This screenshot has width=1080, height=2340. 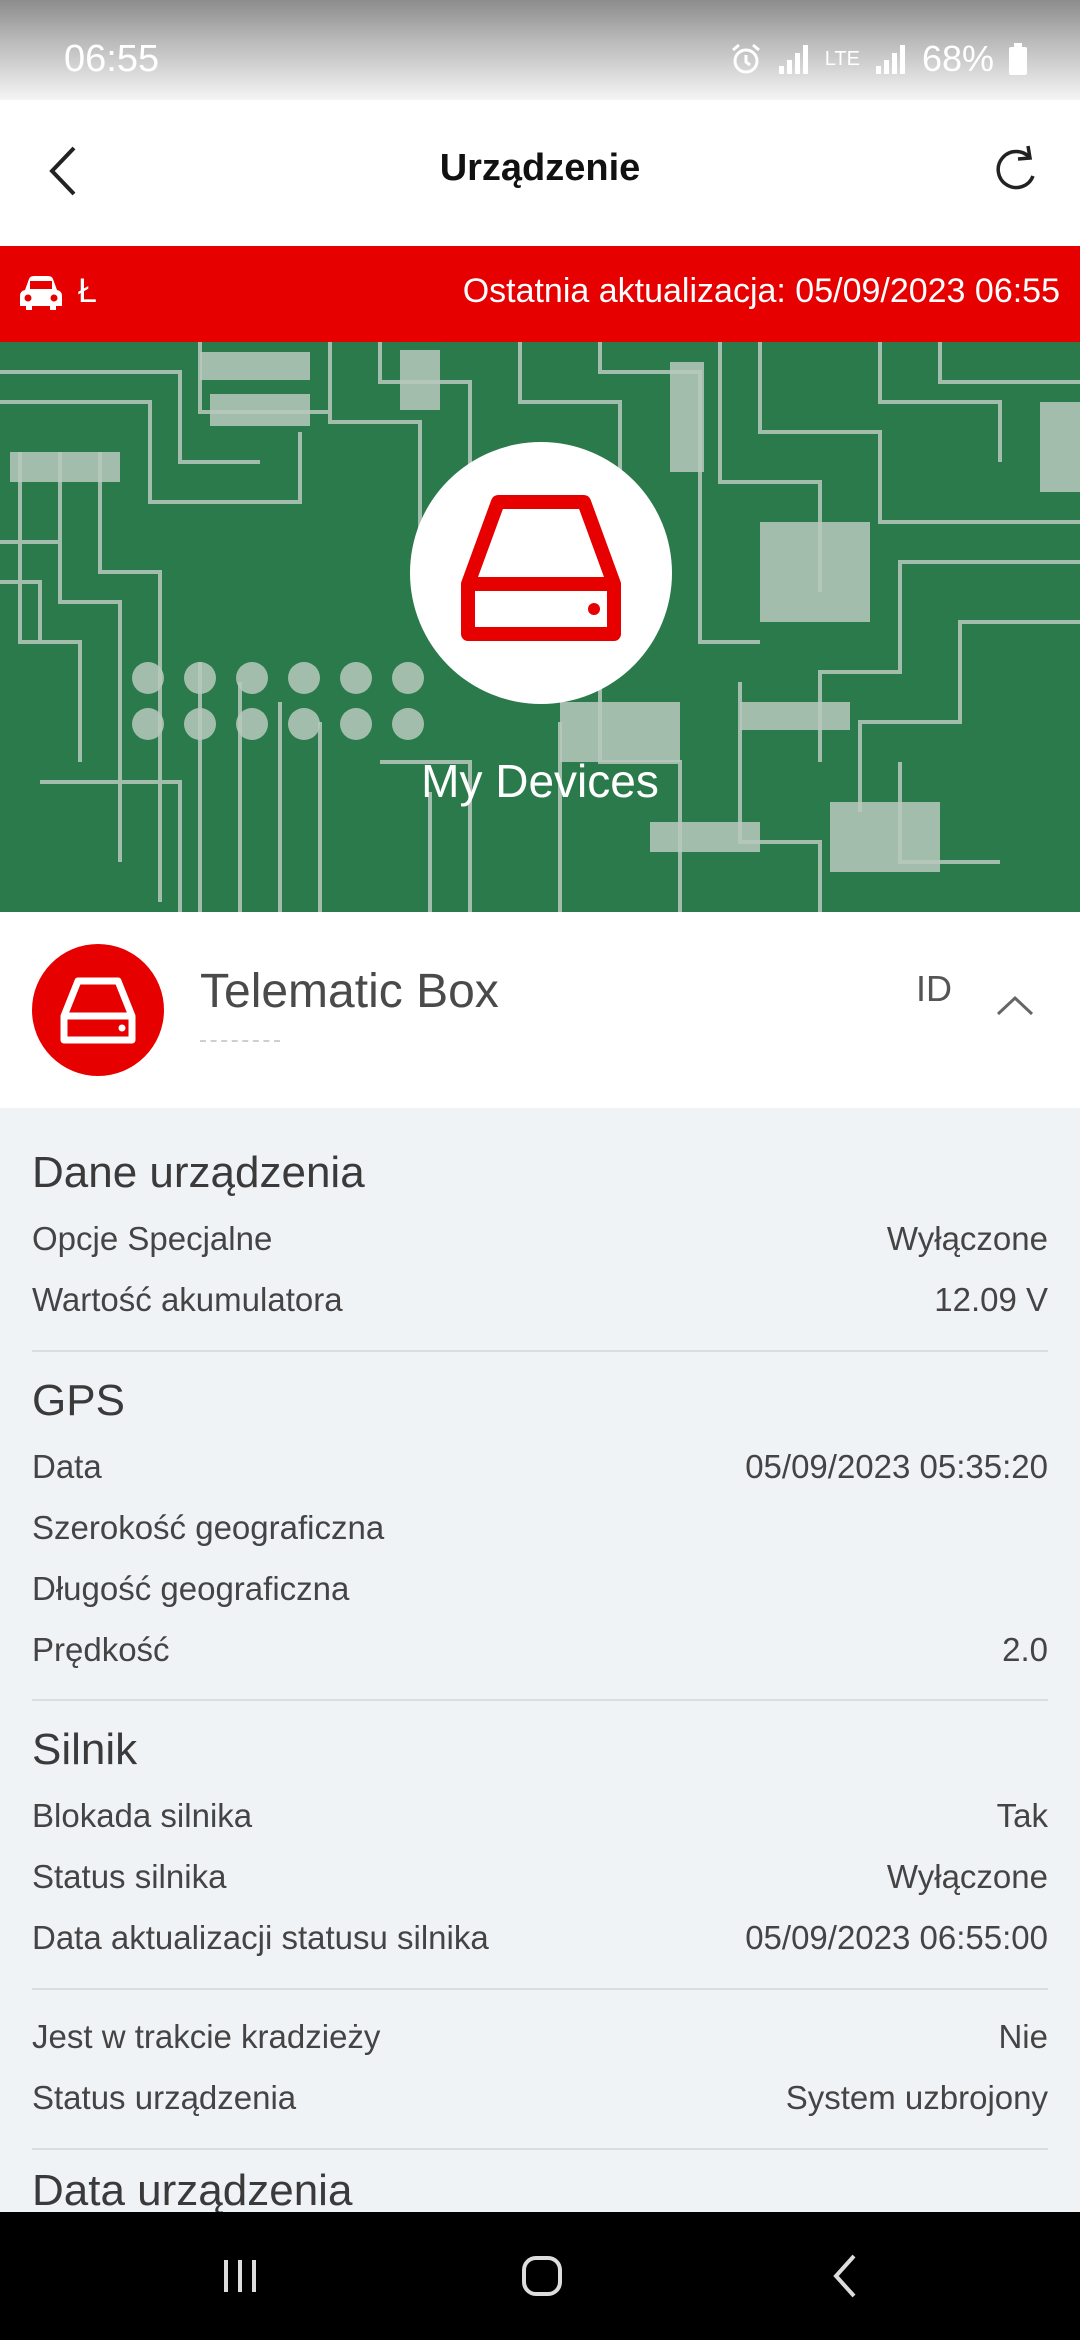 What do you see at coordinates (842, 58) in the screenshot?
I see `lte-icon: LTE` at bounding box center [842, 58].